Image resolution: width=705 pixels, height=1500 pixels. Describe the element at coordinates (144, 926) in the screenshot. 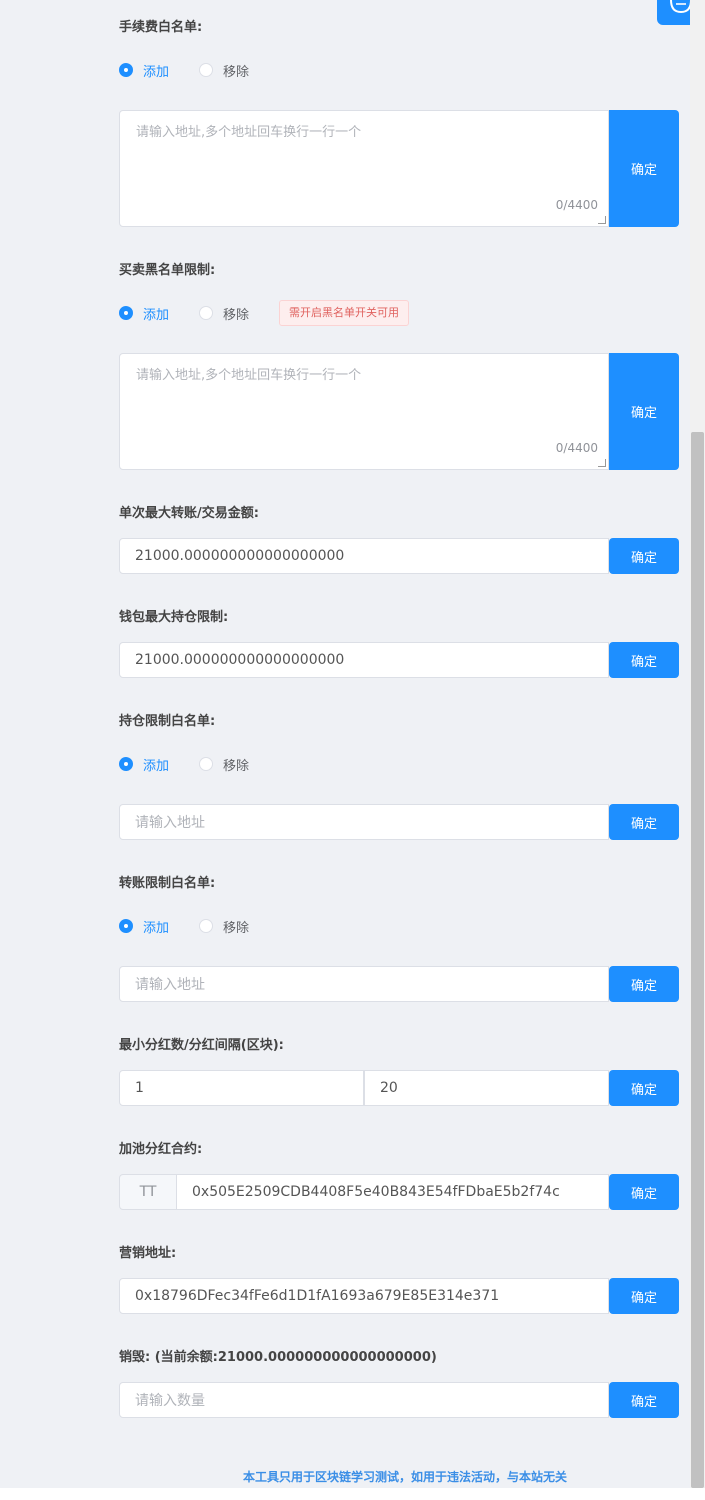

I see `transfer-whitelist-add-radio: 添加` at that location.